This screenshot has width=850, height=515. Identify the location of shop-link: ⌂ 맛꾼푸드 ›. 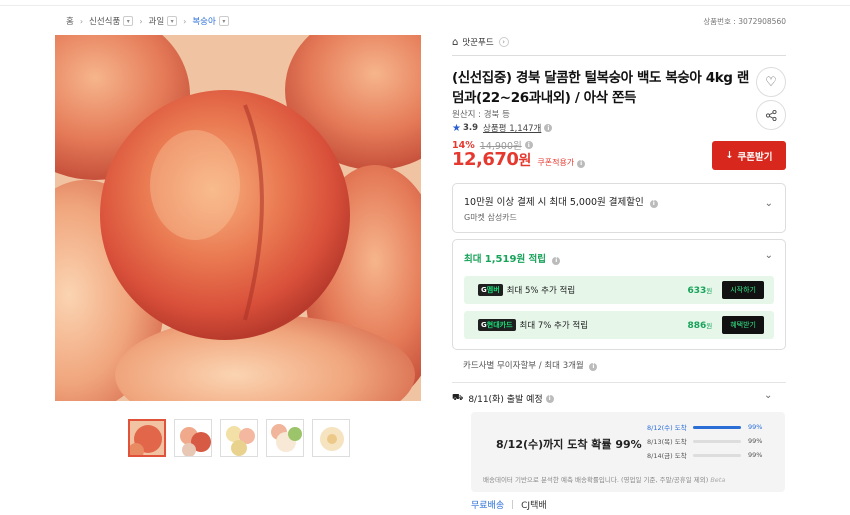
(480, 42).